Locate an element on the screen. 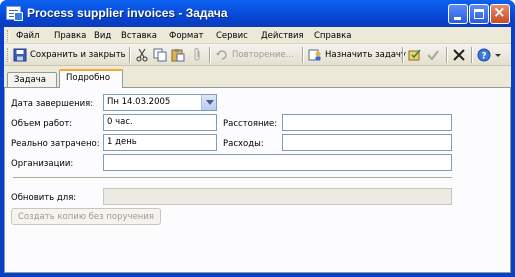 The image size is (515, 277). menu-insert: Вставка is located at coordinates (139, 36).